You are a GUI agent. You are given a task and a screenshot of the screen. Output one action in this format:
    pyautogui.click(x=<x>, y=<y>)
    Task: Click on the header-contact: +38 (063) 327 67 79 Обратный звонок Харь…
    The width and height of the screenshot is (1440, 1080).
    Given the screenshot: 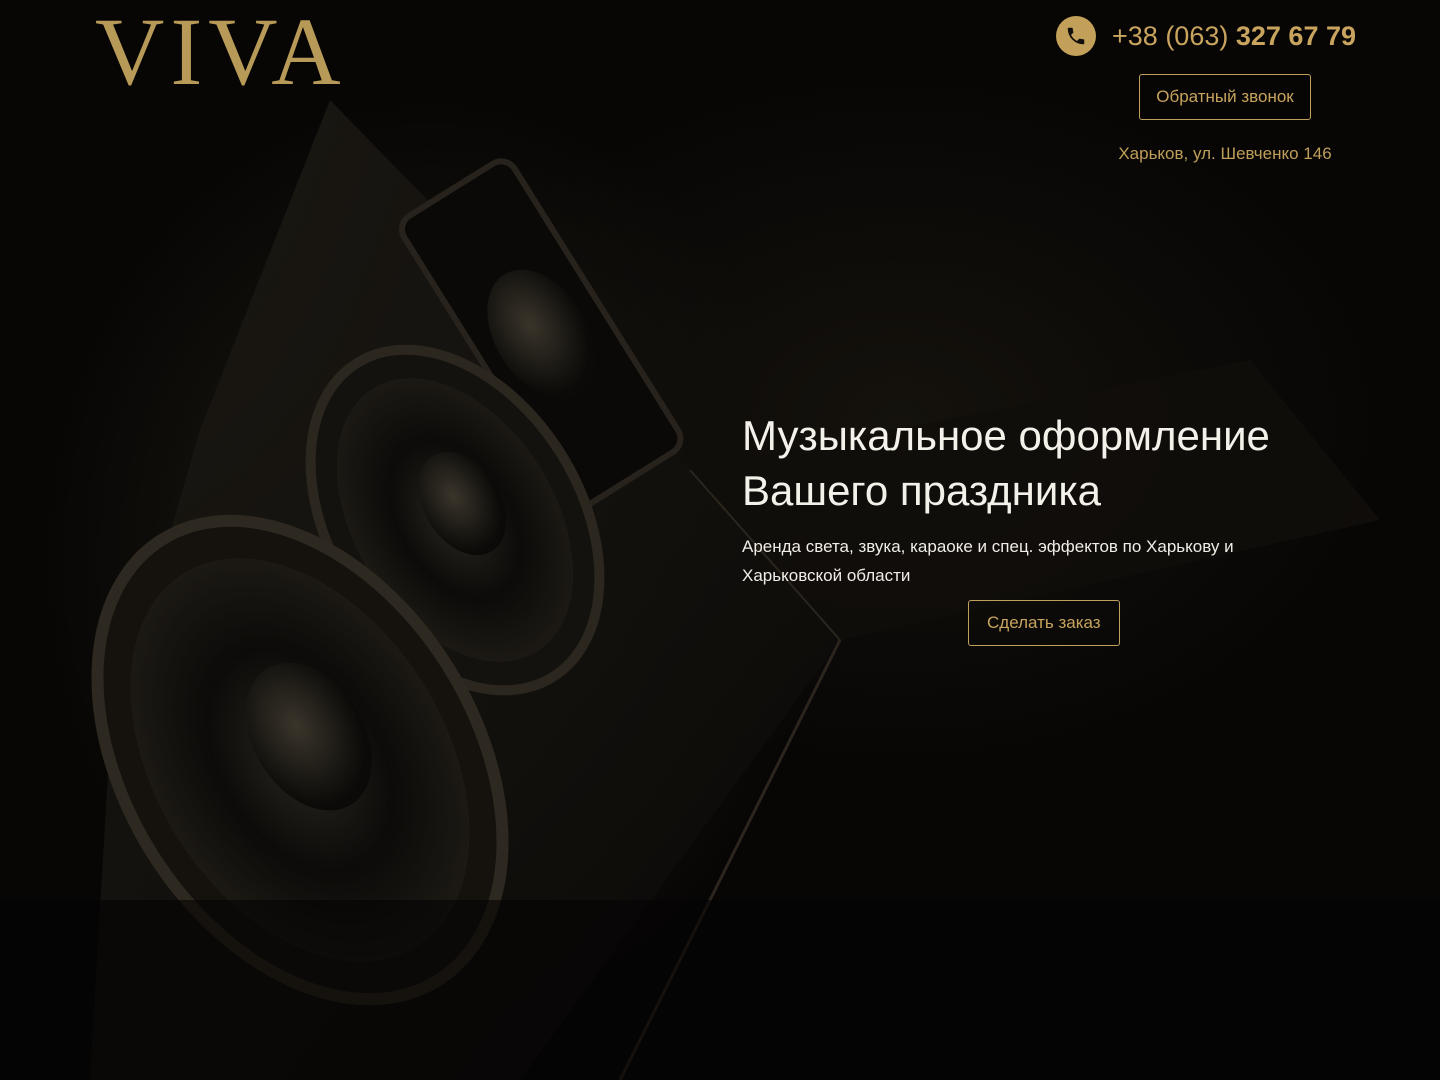 What is the action you would take?
    pyautogui.click(x=1196, y=89)
    